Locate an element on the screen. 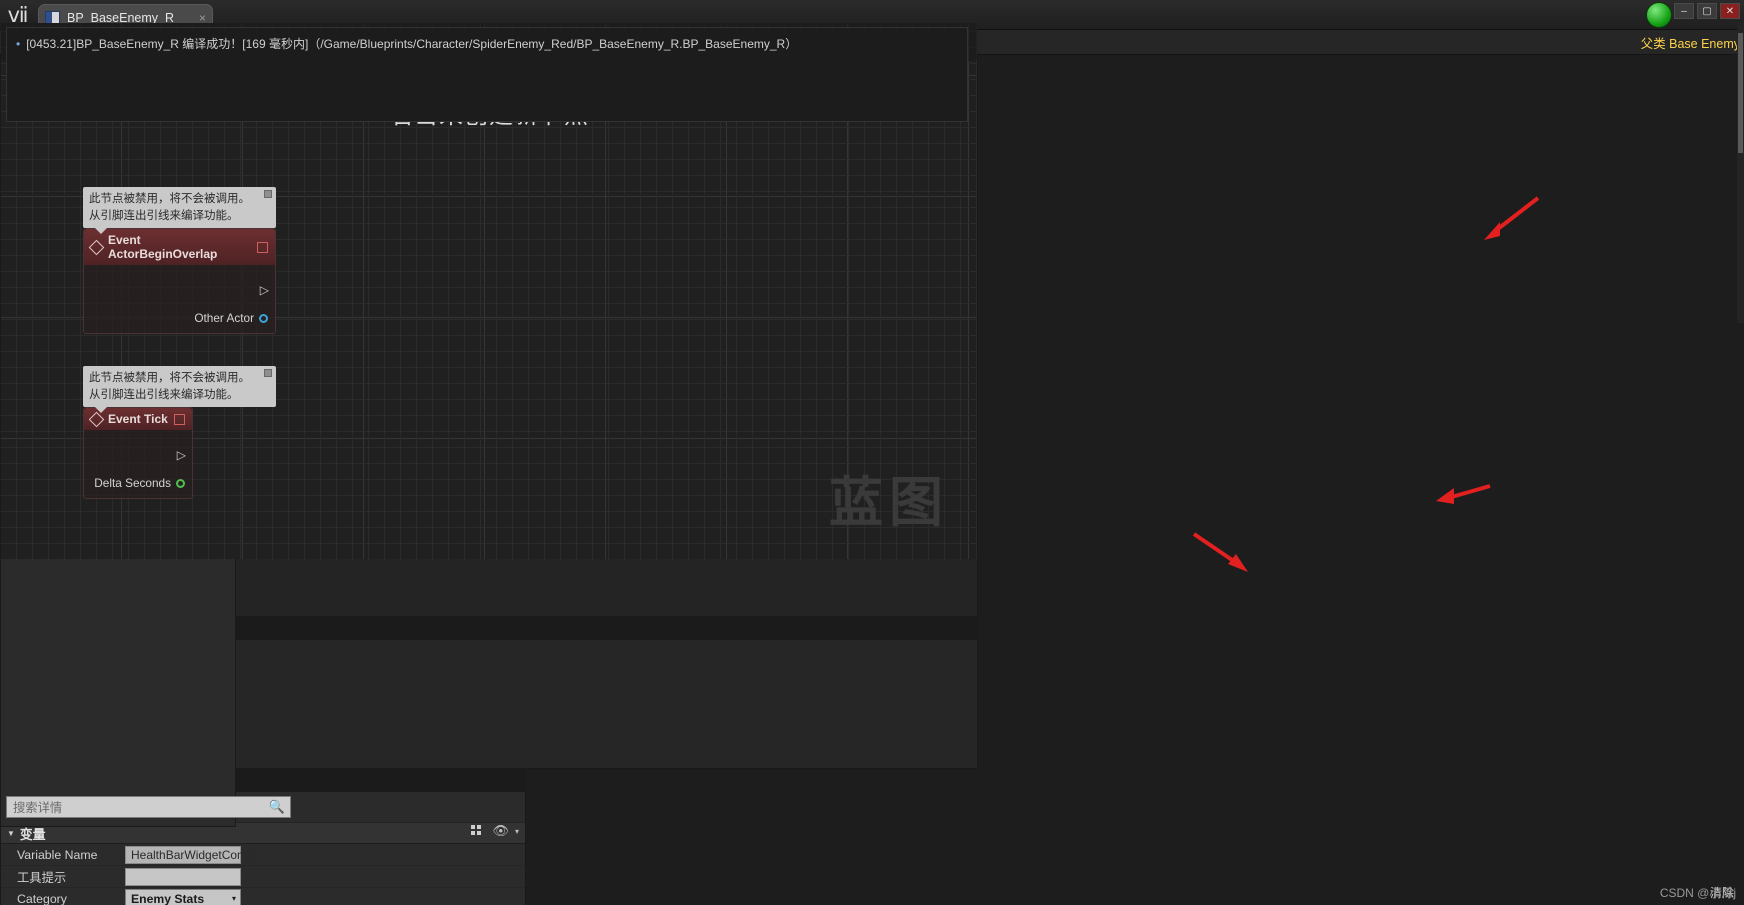 Image resolution: width=1744 pixels, height=905 pixels. window-controls: – ▢ ✕ is located at coordinates (1707, 11).